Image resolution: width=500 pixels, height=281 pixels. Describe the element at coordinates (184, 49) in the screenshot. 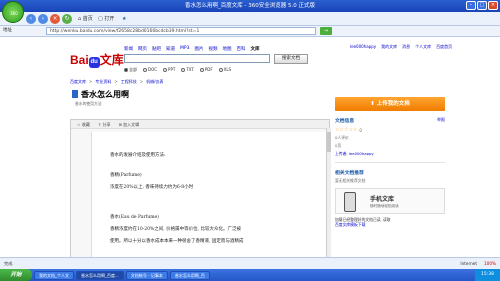

I see `nav-link: MP3` at that location.